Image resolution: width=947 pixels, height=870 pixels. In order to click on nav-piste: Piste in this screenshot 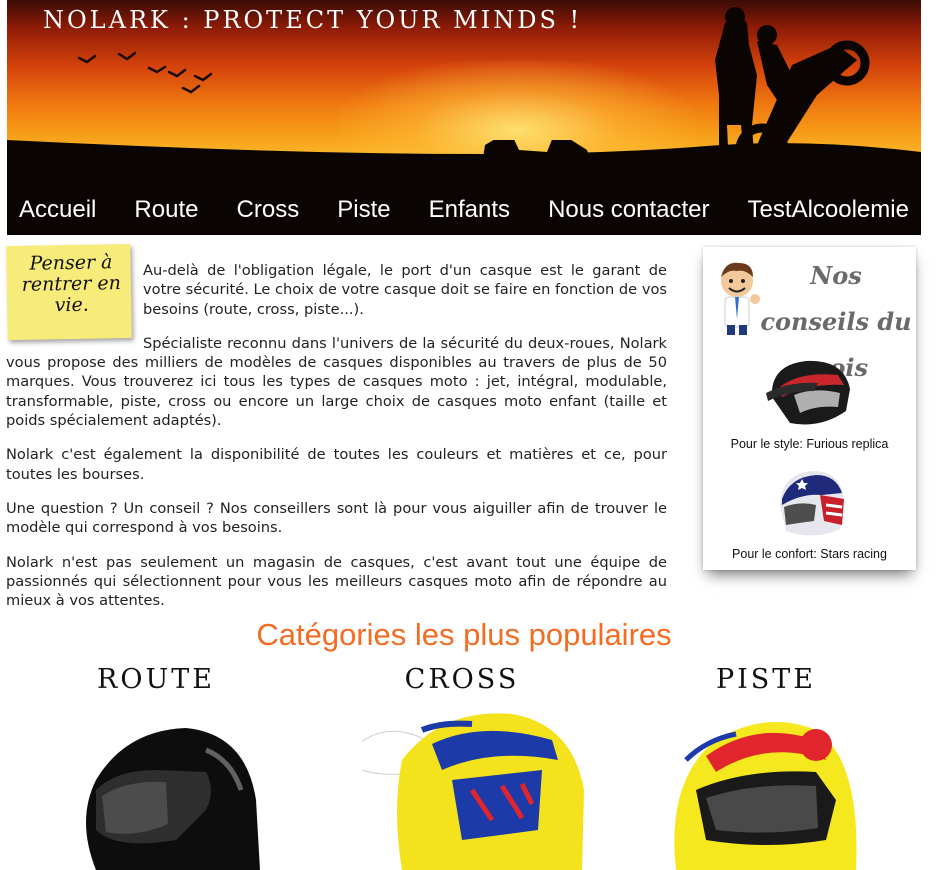, I will do `click(363, 210)`.